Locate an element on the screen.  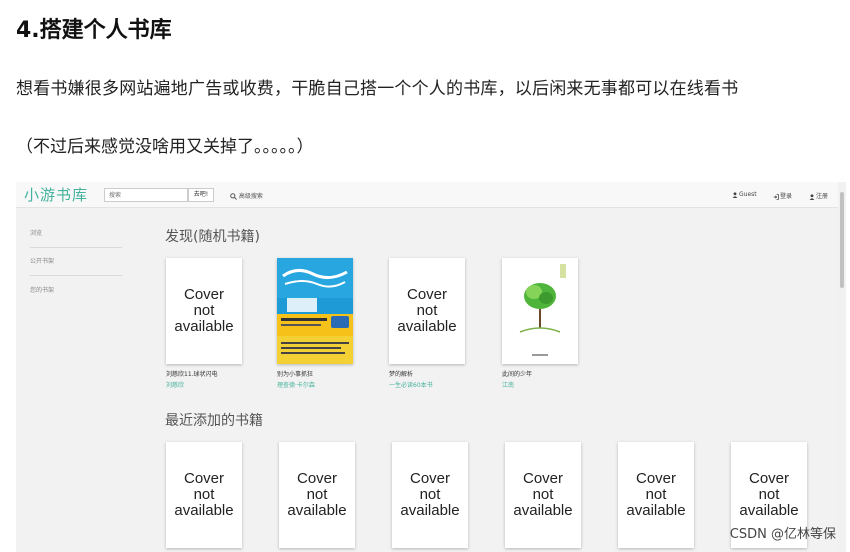
sidebar-item-your-shelves: 您的书架 is located at coordinates (76, 294).